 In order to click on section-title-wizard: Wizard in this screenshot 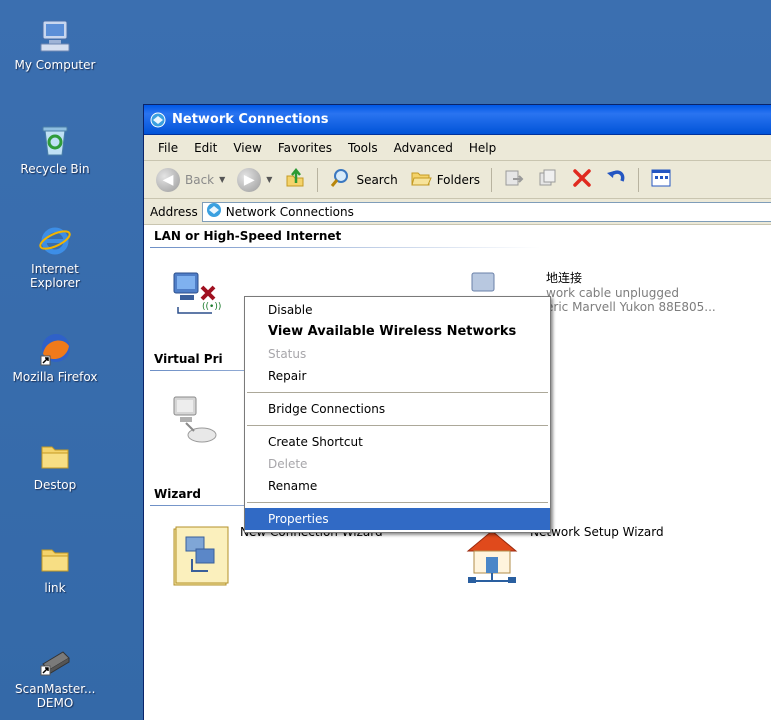, I will do `click(177, 494)`.